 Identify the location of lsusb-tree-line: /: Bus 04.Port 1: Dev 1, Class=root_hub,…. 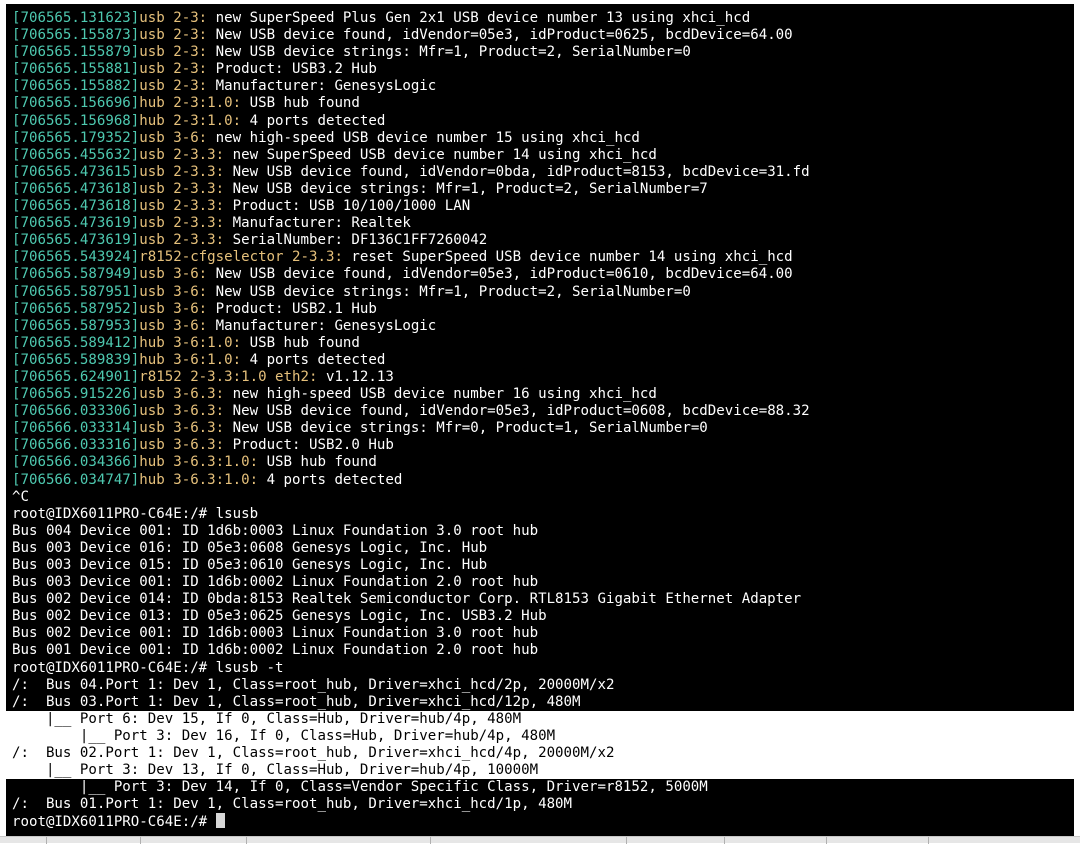
(313, 684).